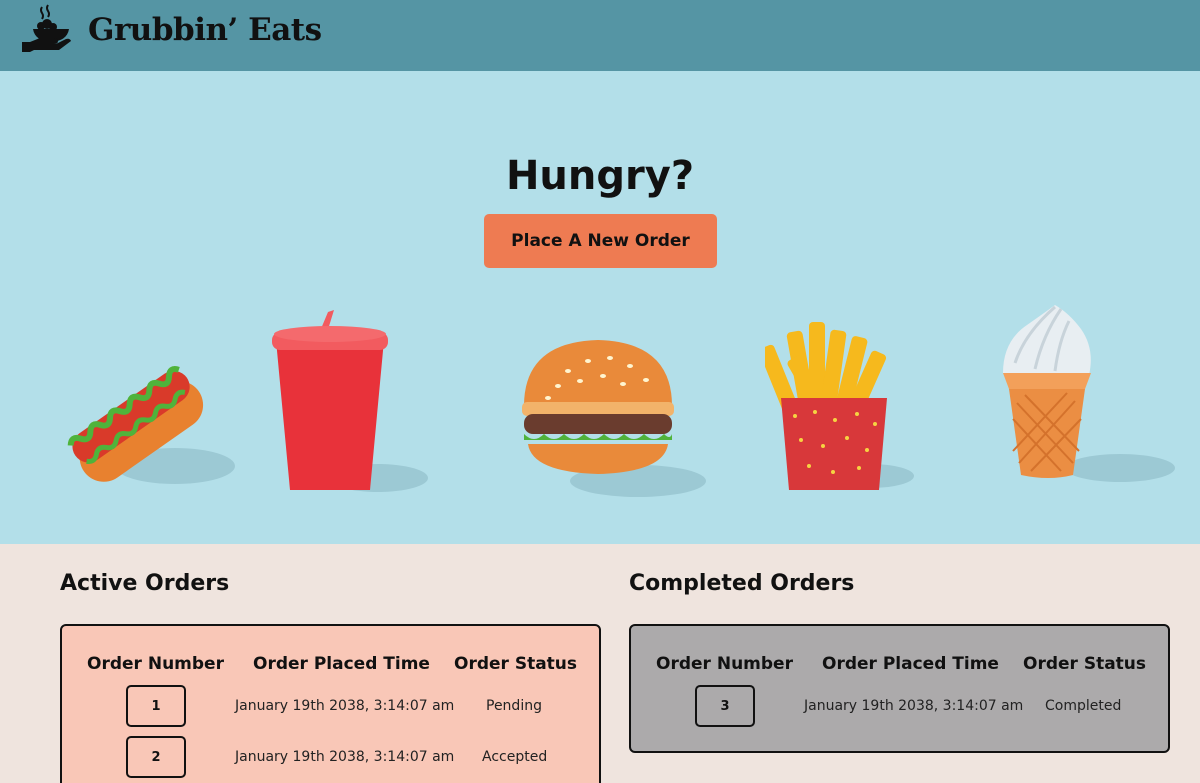 The height and width of the screenshot is (783, 1200). Describe the element at coordinates (725, 706) in the screenshot. I see `order-number-button: 3` at that location.